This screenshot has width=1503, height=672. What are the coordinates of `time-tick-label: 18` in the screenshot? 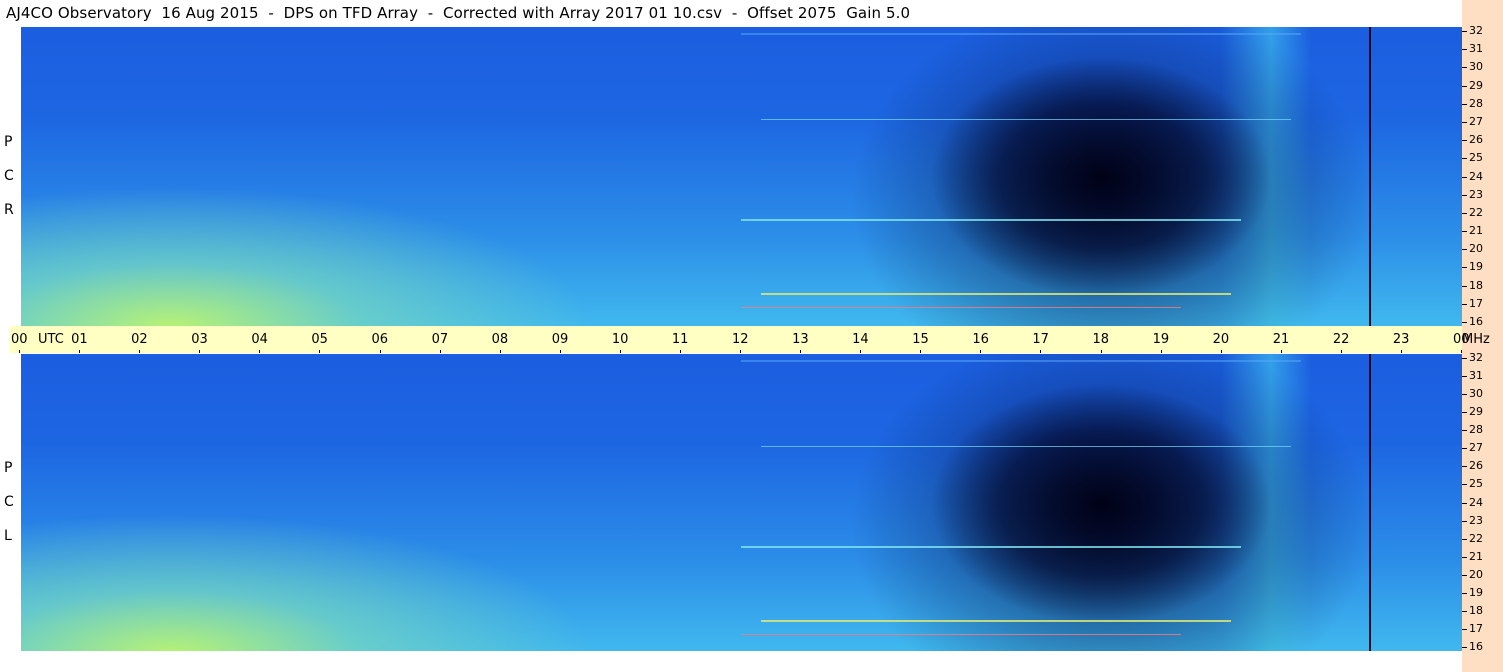 It's located at (1101, 339).